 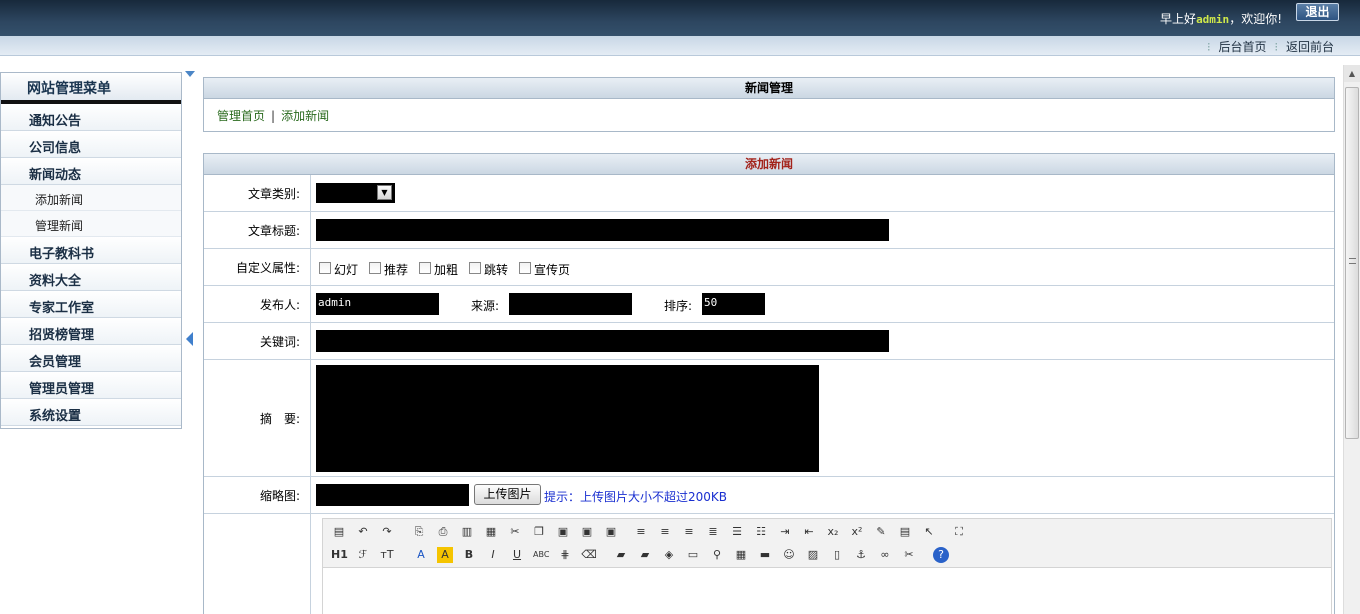 What do you see at coordinates (769, 88) in the screenshot?
I see `panel-title: 新闻管理` at bounding box center [769, 88].